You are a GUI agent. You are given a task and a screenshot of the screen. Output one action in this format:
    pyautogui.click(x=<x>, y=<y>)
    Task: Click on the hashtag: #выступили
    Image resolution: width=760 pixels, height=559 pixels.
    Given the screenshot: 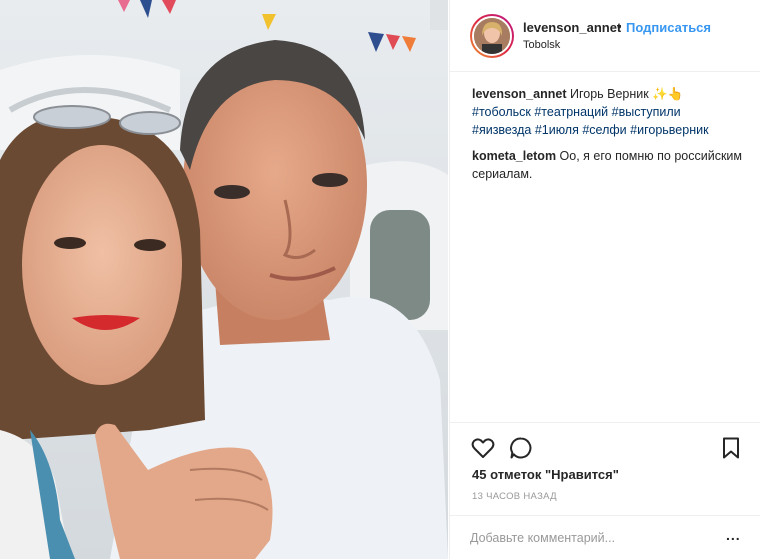 What is the action you would take?
    pyautogui.click(x=646, y=112)
    